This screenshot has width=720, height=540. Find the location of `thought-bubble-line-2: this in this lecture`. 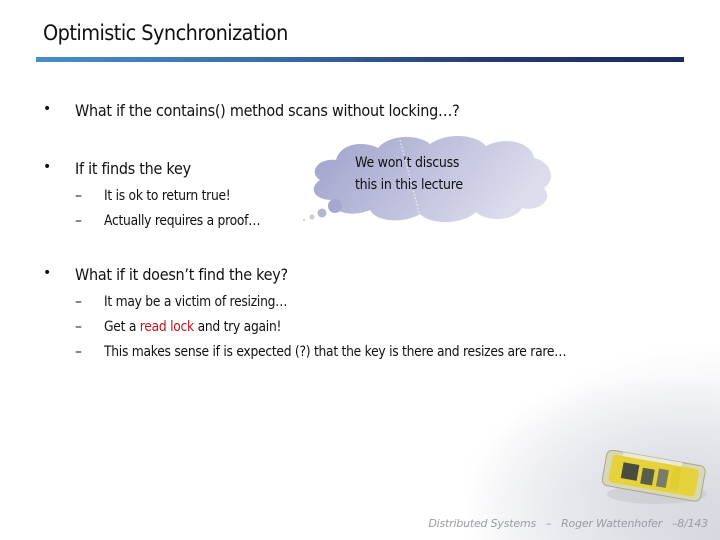

thought-bubble-line-2: this in this lecture is located at coordinates (409, 185).